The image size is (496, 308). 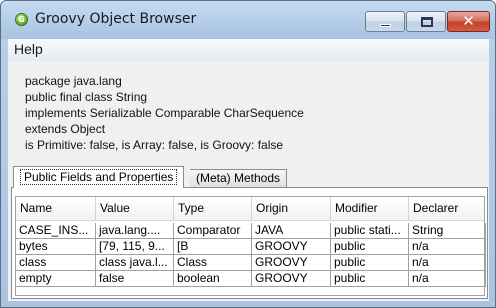 What do you see at coordinates (73, 81) in the screenshot?
I see `class-info-package: package java.lang` at bounding box center [73, 81].